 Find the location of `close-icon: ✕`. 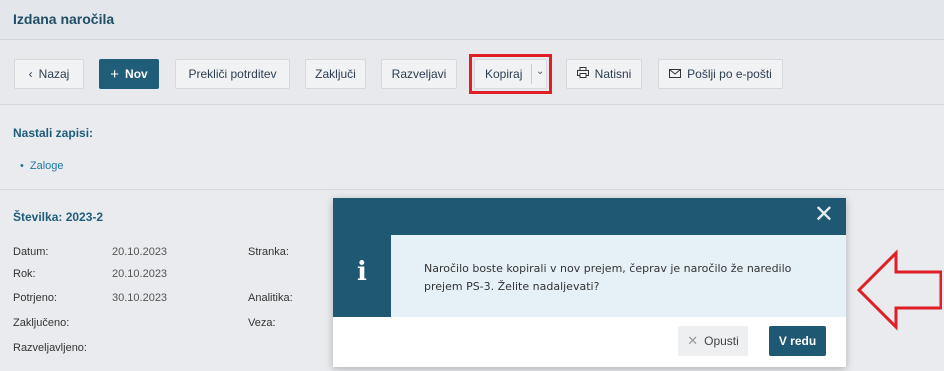

close-icon: ✕ is located at coordinates (824, 215).